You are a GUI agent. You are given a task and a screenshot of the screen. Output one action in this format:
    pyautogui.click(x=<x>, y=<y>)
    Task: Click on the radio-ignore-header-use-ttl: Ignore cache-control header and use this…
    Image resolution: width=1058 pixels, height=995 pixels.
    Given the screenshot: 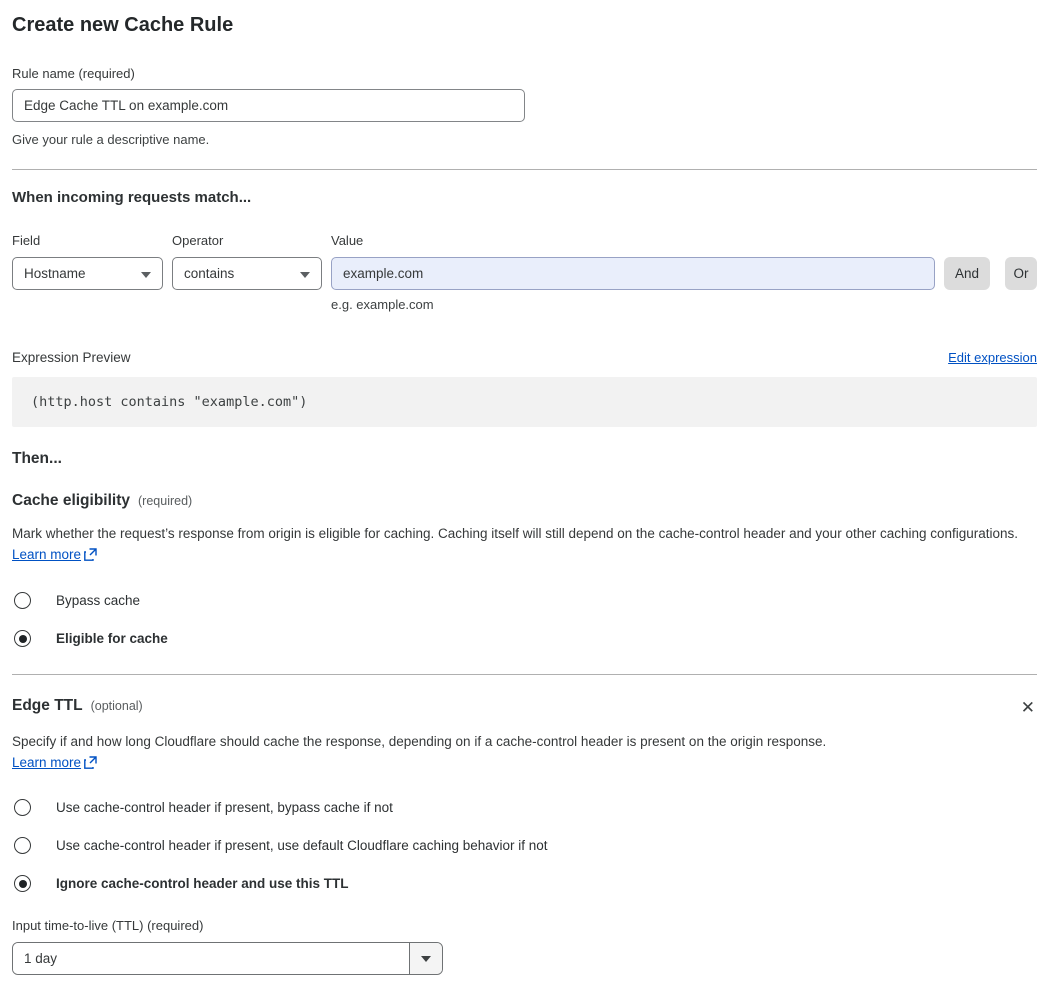 What is the action you would take?
    pyautogui.click(x=524, y=883)
    